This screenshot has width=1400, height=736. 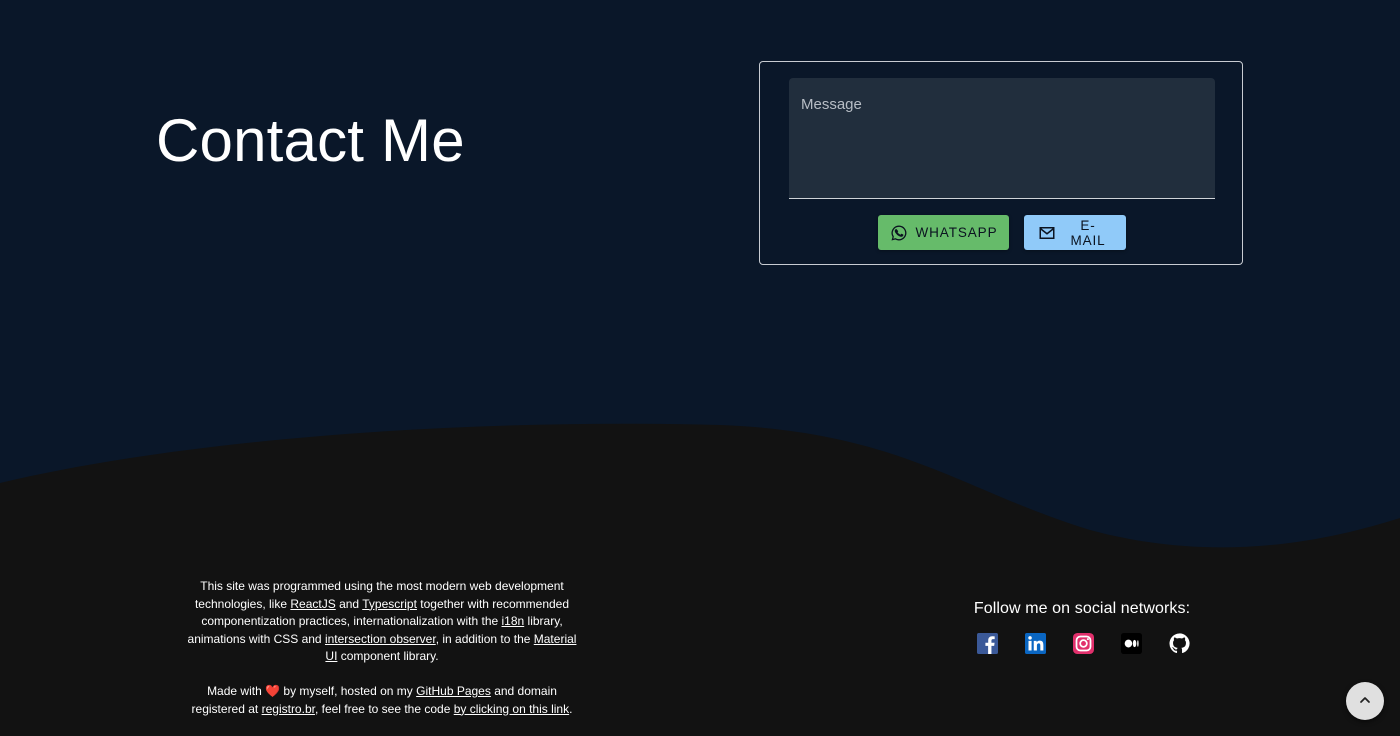 What do you see at coordinates (453, 691) in the screenshot?
I see `github-pages-link: GitHub Pages` at bounding box center [453, 691].